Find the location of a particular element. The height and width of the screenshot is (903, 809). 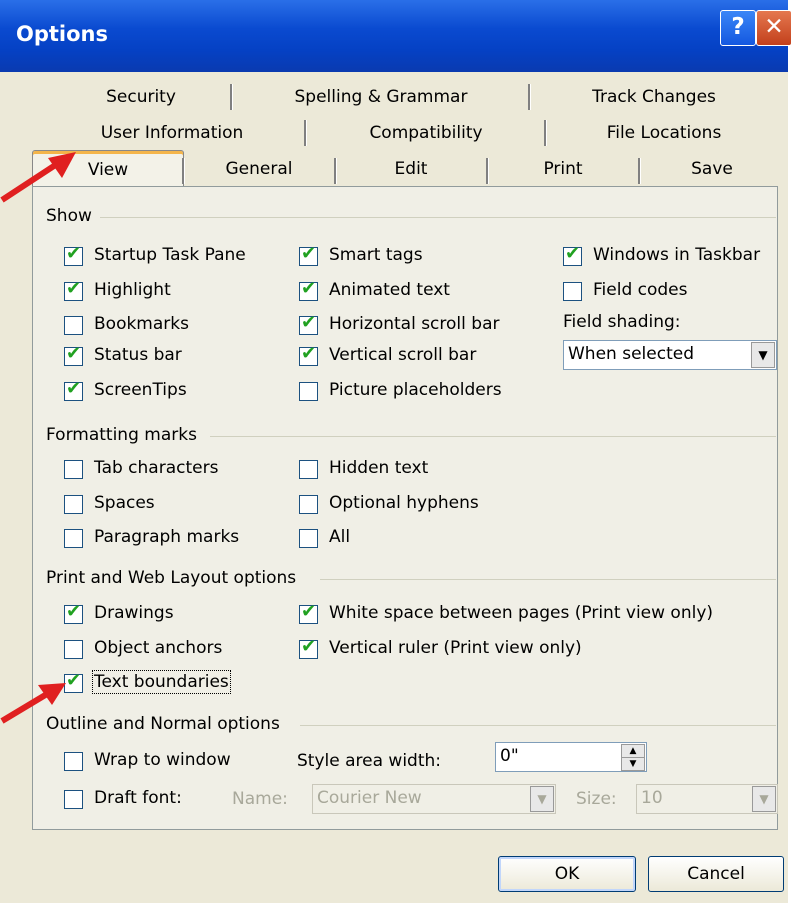

tab-save: Save is located at coordinates (712, 169).